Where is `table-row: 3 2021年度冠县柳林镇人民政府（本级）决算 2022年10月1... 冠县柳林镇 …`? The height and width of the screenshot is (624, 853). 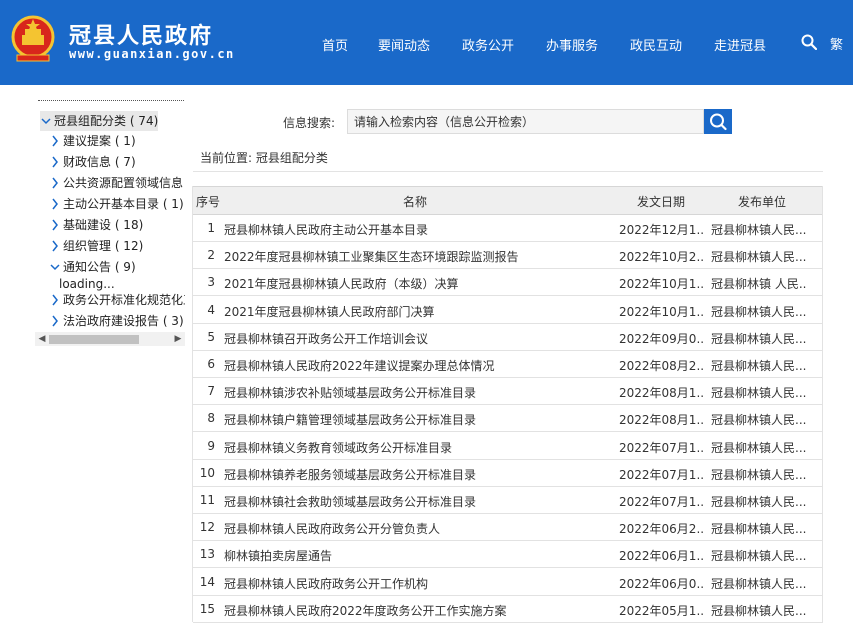
table-row: 3 2021年度冠县柳林镇人民政府（本级）决算 2022年10月1... 冠县柳林镇 … is located at coordinates (508, 282).